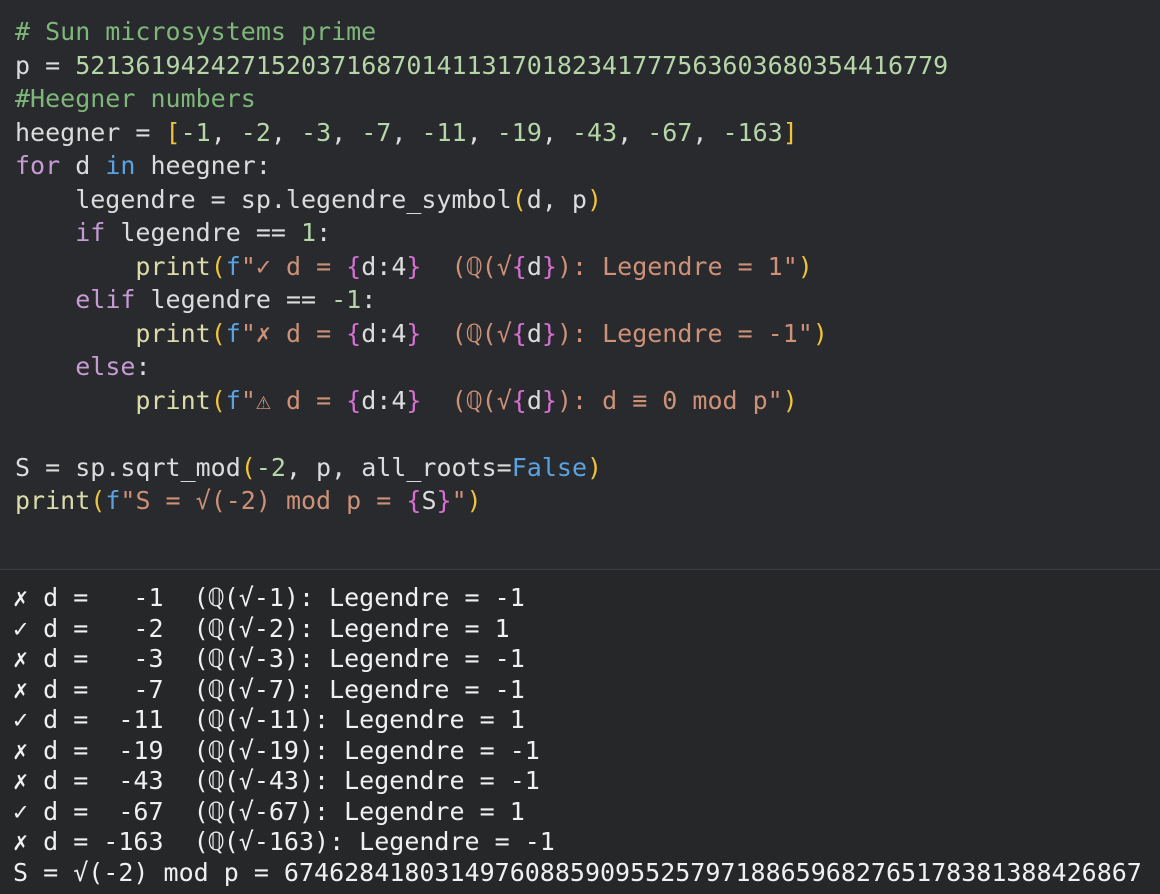 This screenshot has height=894, width=1160. What do you see at coordinates (263, 500) in the screenshot?
I see `code-token: "S = √(-2) mod p =` at bounding box center [263, 500].